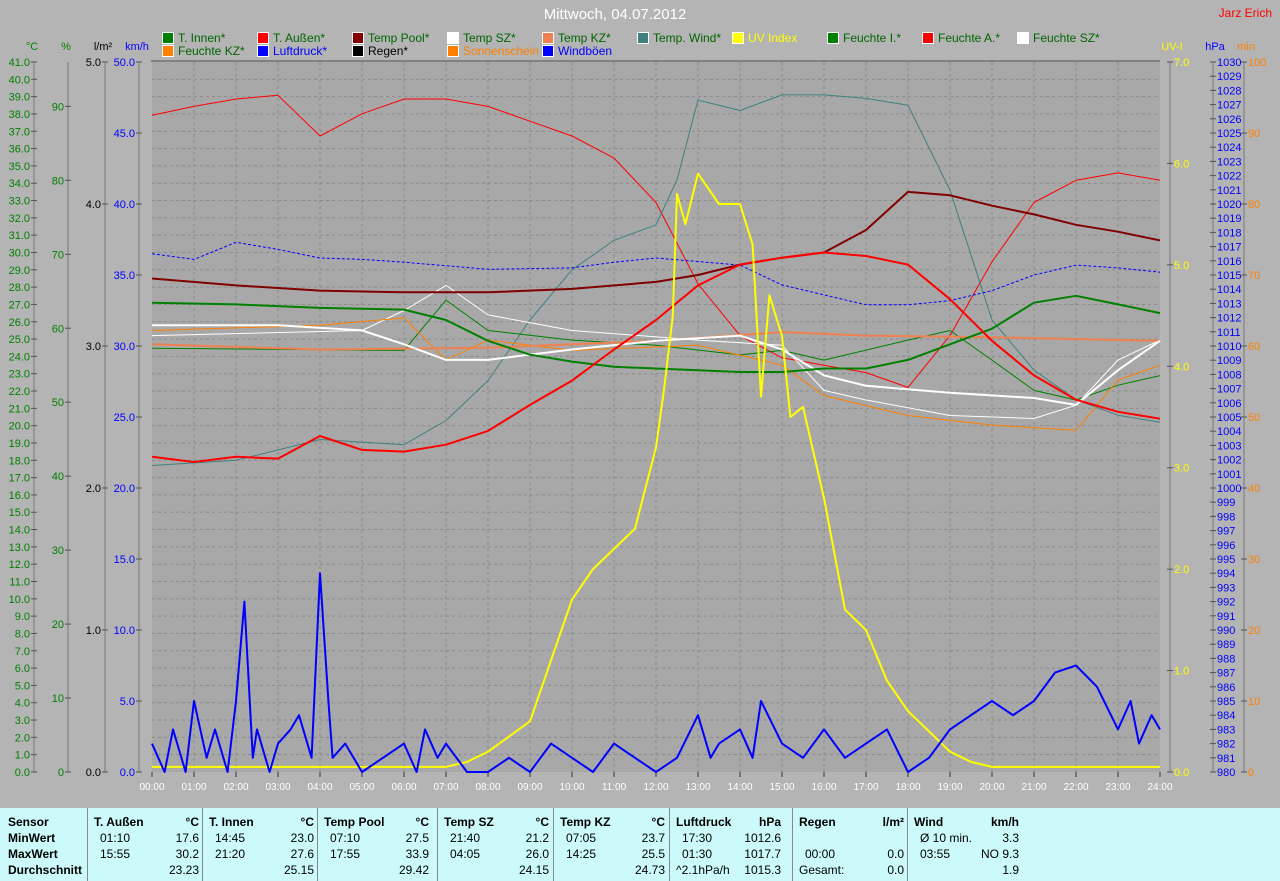  Describe the element at coordinates (1229, 446) in the screenshot. I see `axis-tick-label-press: 1003` at that location.